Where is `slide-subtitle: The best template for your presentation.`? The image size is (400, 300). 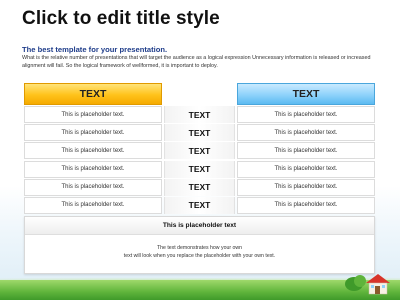 slide-subtitle: The best template for your presentation. is located at coordinates (94, 49).